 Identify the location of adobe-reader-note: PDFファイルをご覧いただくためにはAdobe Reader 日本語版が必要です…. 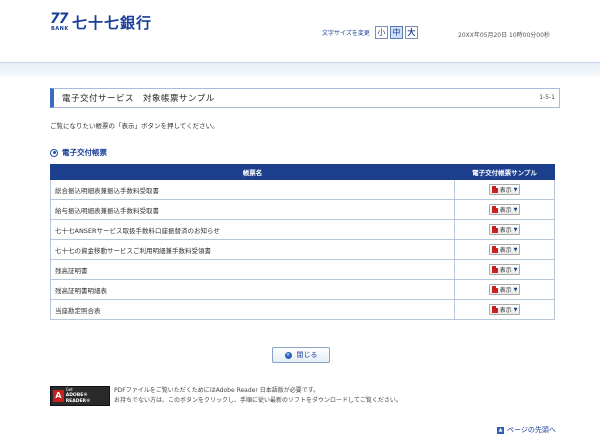
(258, 396).